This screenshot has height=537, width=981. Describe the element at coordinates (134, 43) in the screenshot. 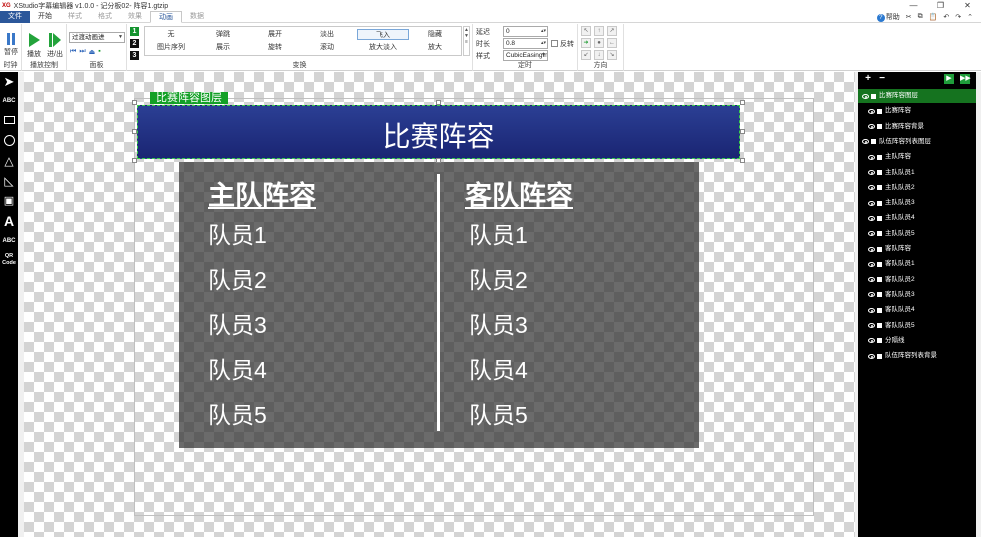

I see `transform-slot-2: 2` at that location.